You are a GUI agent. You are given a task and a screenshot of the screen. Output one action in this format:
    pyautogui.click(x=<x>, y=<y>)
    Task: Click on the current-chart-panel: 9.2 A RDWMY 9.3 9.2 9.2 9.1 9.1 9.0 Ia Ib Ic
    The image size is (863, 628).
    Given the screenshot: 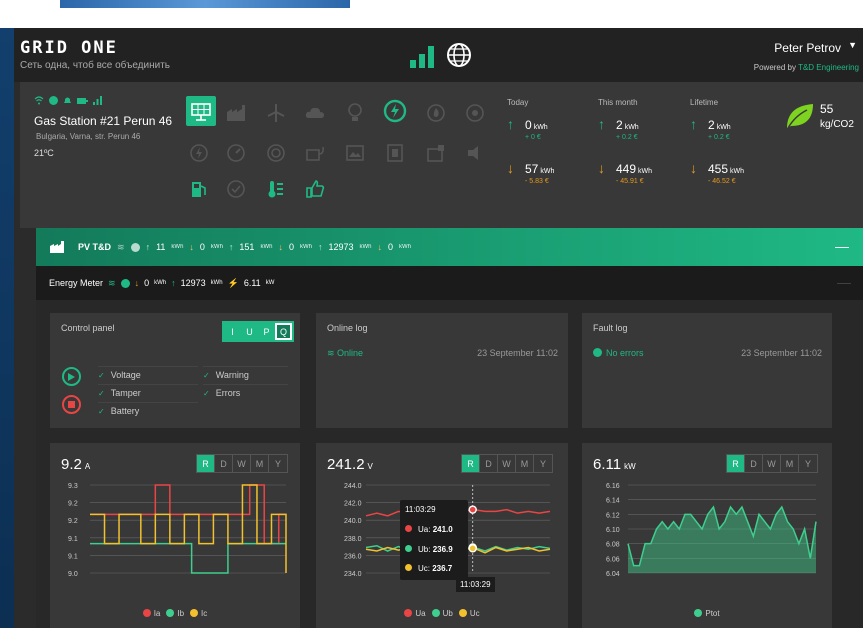 What is the action you would take?
    pyautogui.click(x=175, y=535)
    